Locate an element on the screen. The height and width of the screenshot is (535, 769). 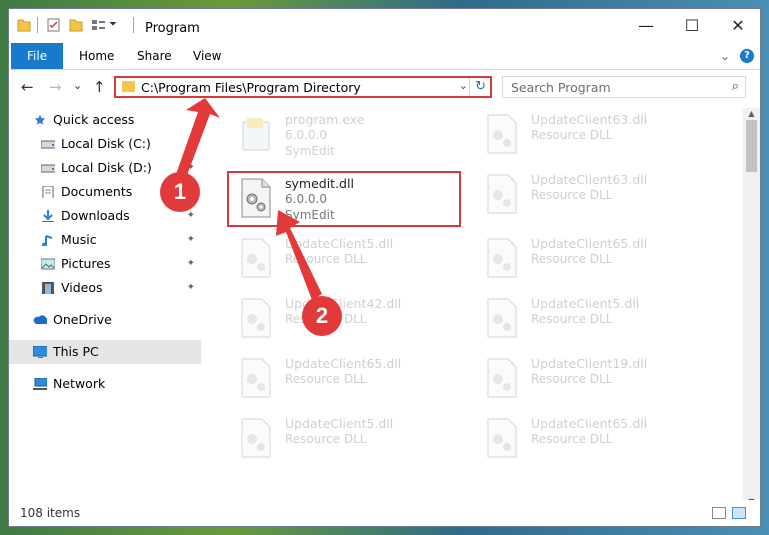
tab-share: Share is located at coordinates (154, 56).